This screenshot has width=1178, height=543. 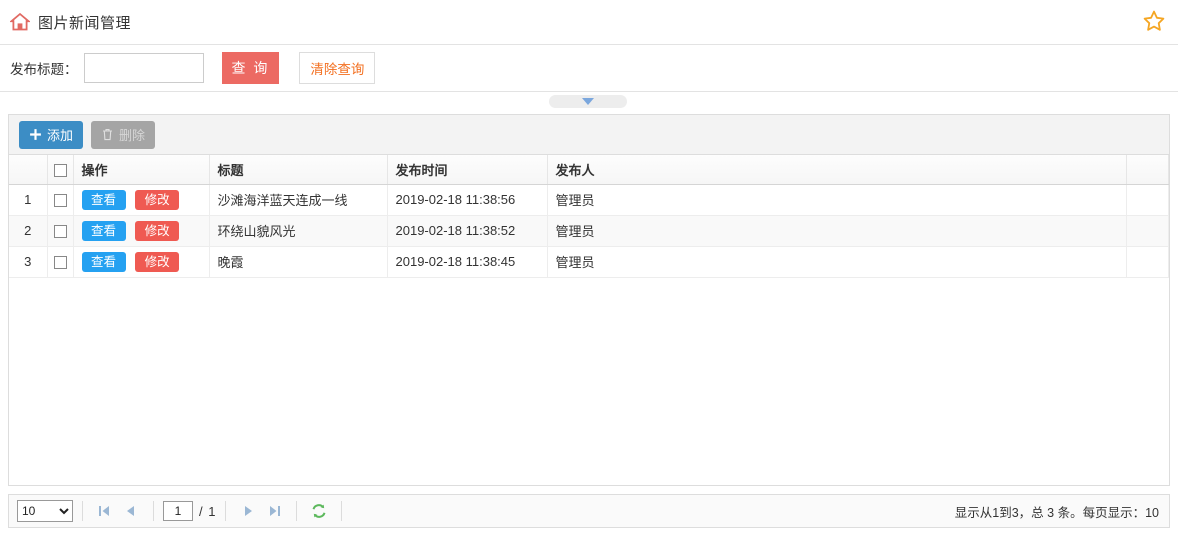 What do you see at coordinates (28, 231) in the screenshot?
I see `row-index: 2` at bounding box center [28, 231].